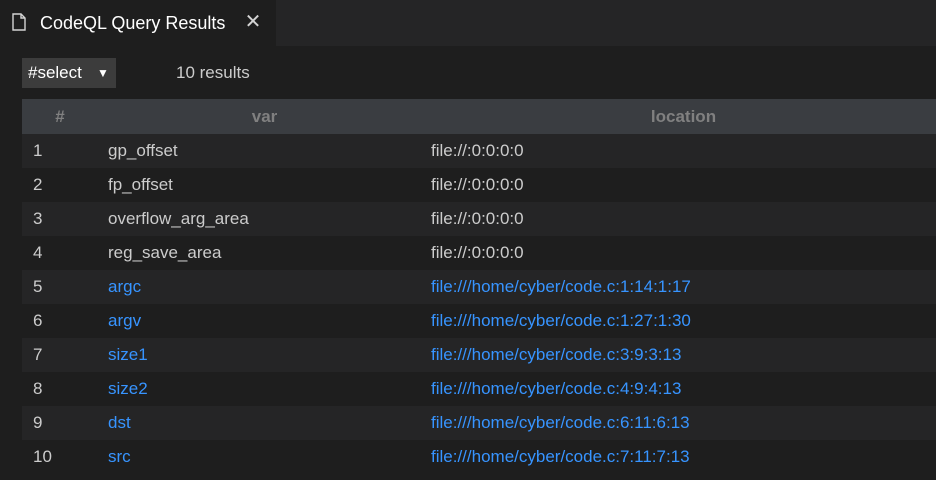  What do you see at coordinates (253, 22) in the screenshot?
I see `close-icon: ✕` at bounding box center [253, 22].